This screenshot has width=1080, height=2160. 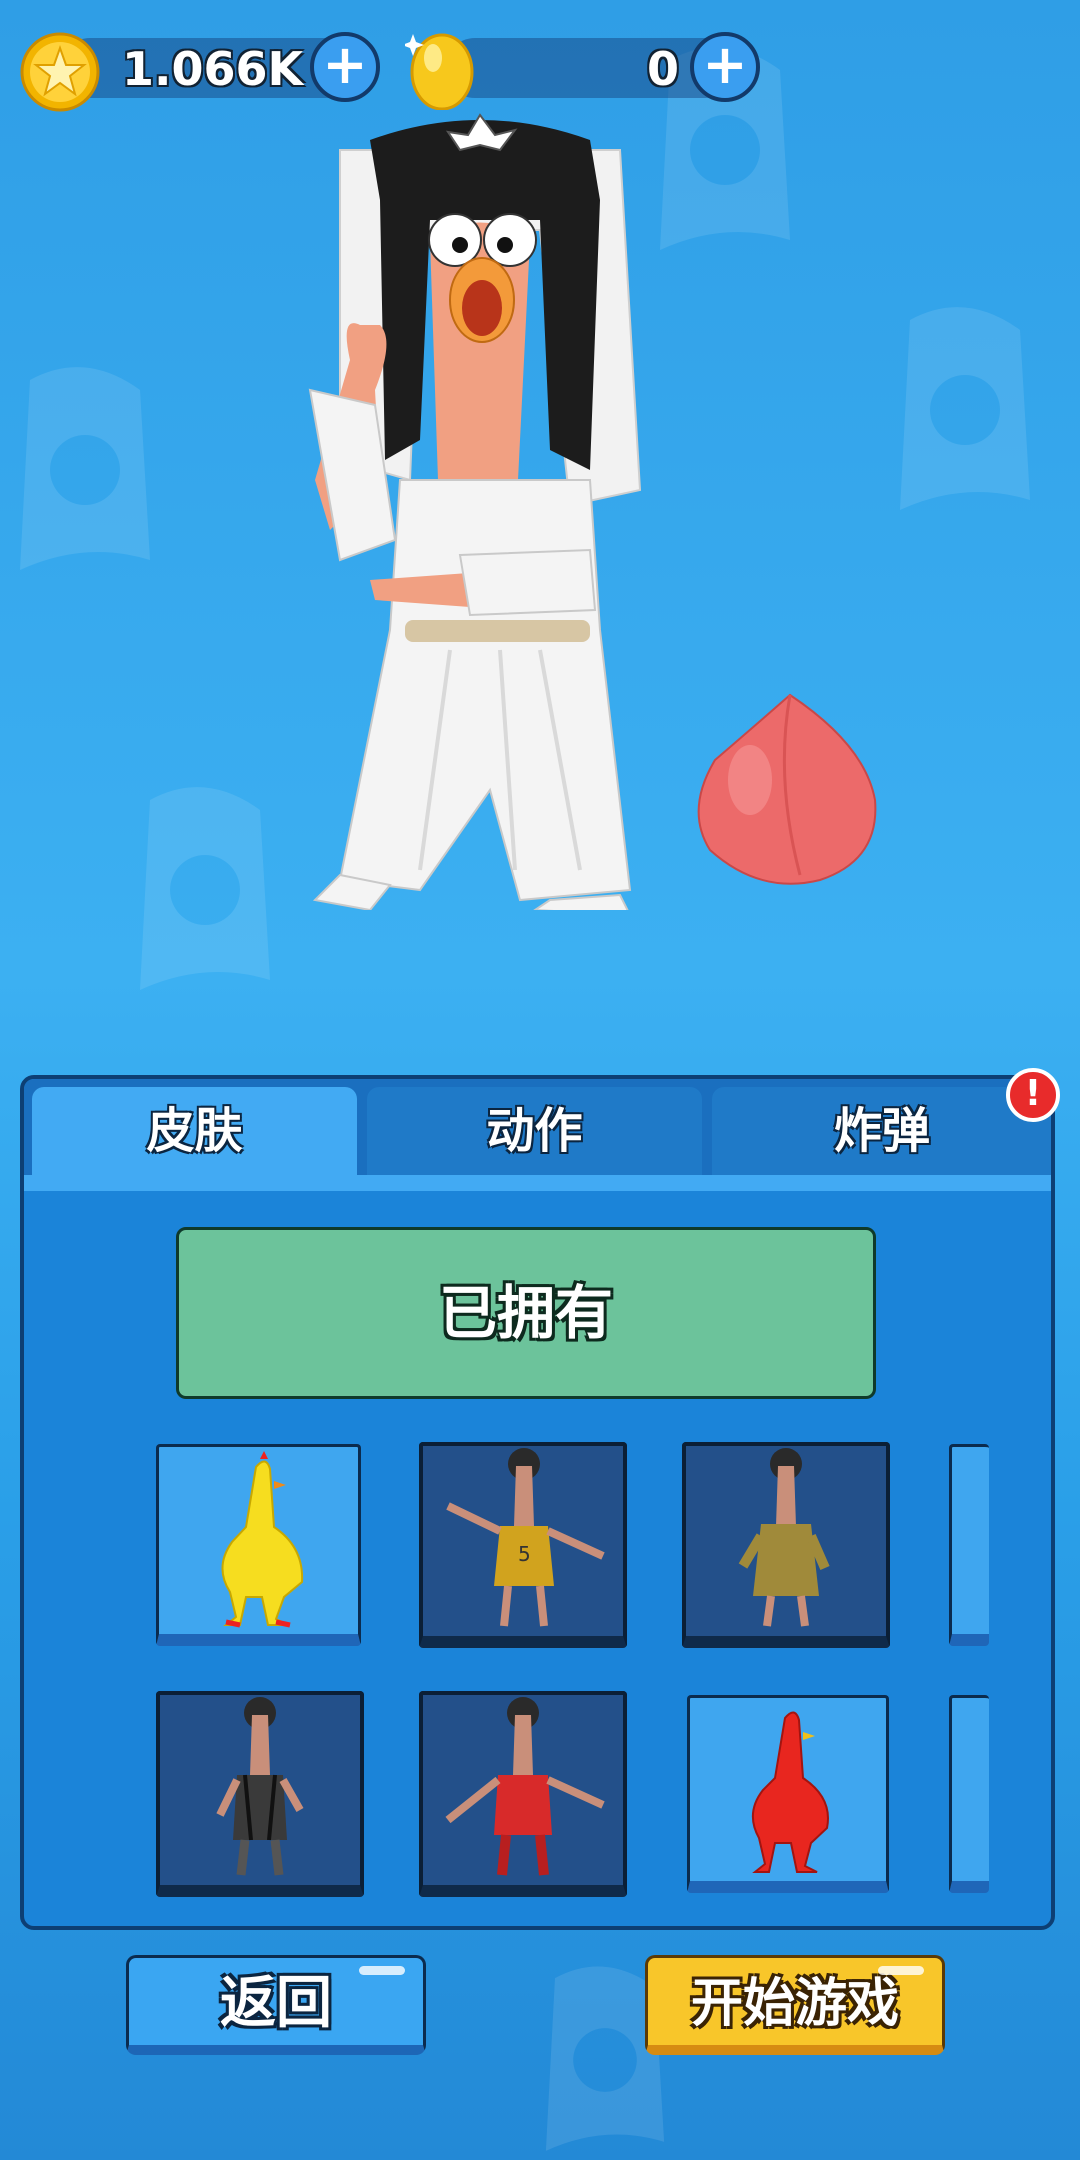 What do you see at coordinates (60, 72) in the screenshot?
I see `star-coin-icon` at bounding box center [60, 72].